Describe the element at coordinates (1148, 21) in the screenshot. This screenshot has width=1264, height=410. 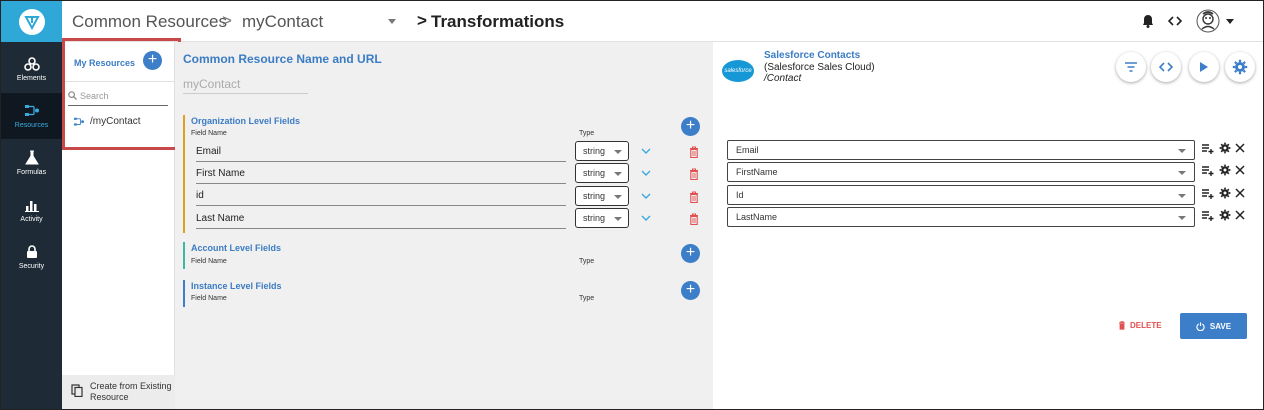
I see `bell-icon` at that location.